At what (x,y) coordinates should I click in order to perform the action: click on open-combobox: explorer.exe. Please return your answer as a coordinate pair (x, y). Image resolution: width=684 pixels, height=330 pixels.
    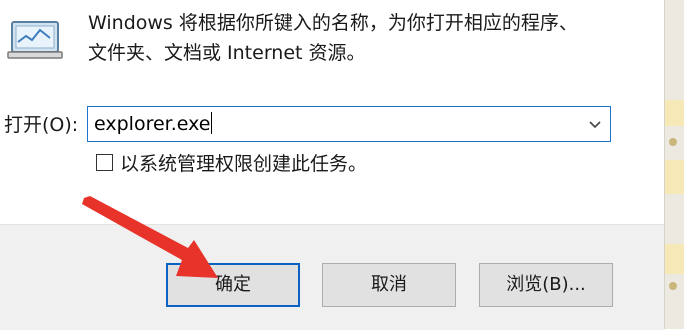
    Looking at the image, I should click on (349, 124).